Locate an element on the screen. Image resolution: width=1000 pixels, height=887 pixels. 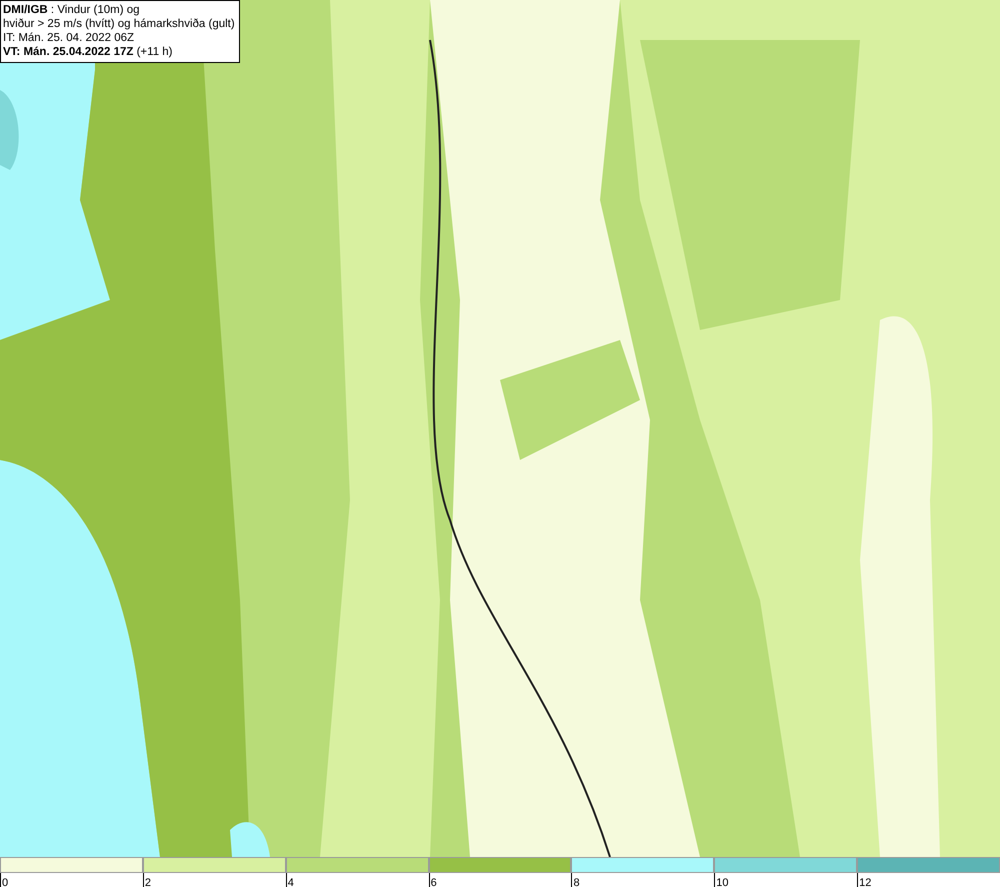
legend-label: 10 is located at coordinates (722, 882).